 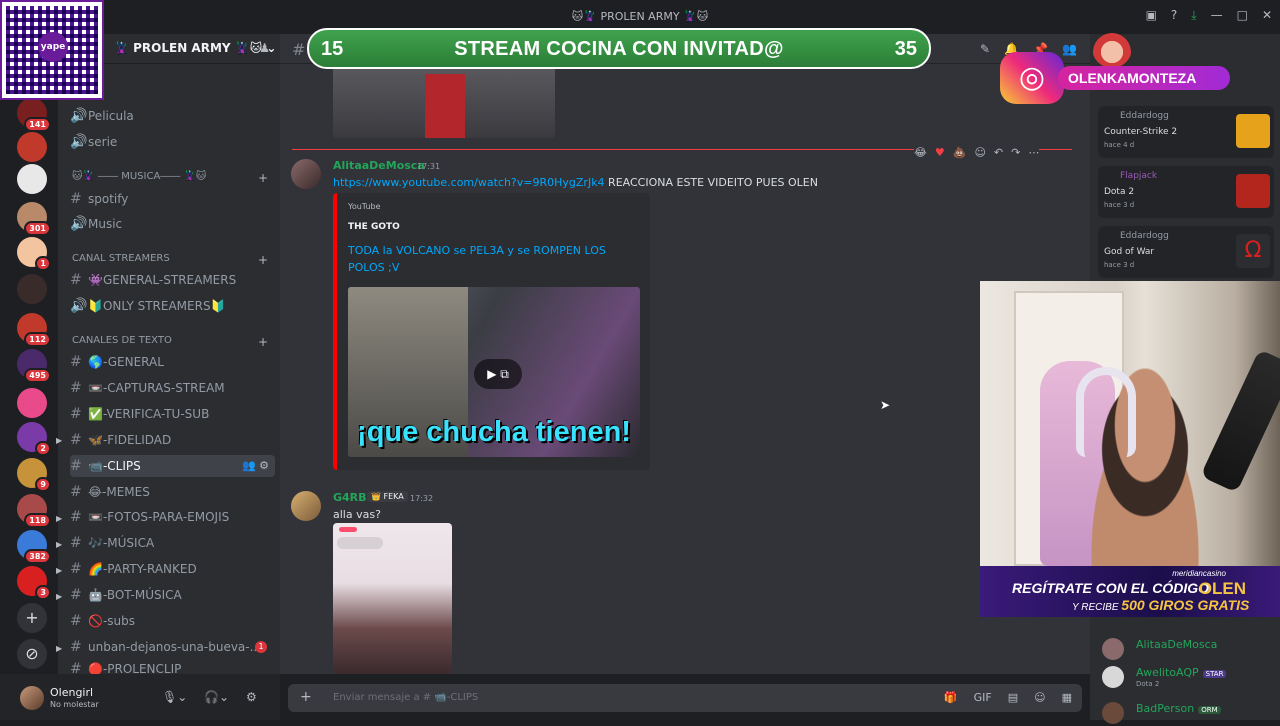 What do you see at coordinates (444, 101) in the screenshot?
I see `previous-image-attachment` at bounding box center [444, 101].